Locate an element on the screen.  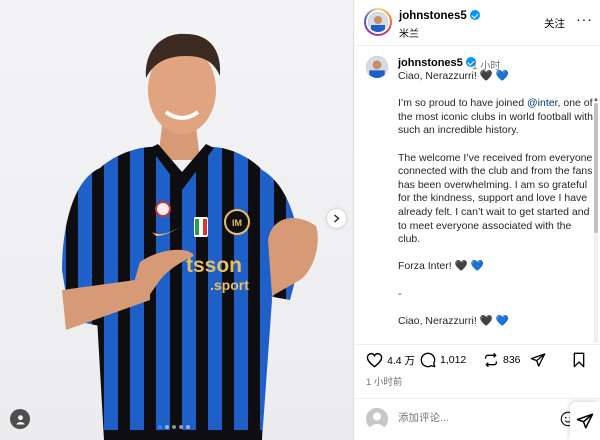
comment-action: 1,012 is located at coordinates (443, 360).